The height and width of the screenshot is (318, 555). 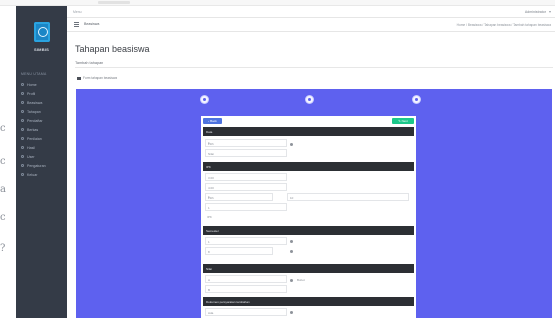 I want to click on semester-max-input: 8, so click(x=239, y=251).